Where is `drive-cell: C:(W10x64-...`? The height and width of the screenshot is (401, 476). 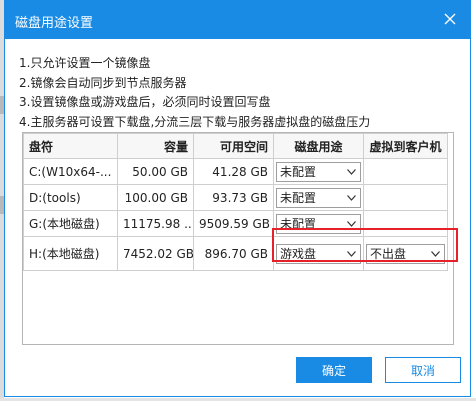
drive-cell: C:(W10x64-... is located at coordinates (70, 171).